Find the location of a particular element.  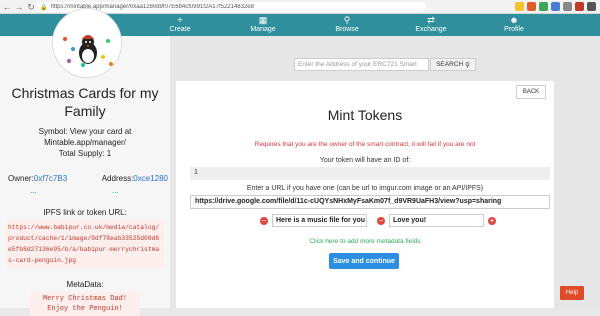

contract-search-input: Enter the Address of your ERC721 Smart is located at coordinates (361, 64).